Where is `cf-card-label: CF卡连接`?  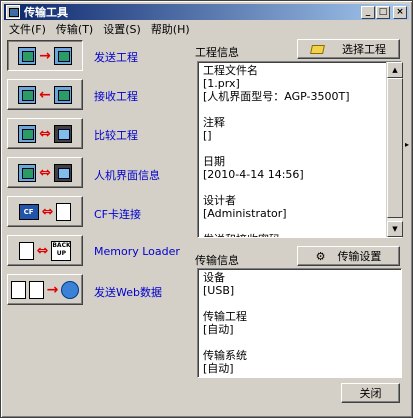 cf-card-label: CF卡连接 is located at coordinates (117, 214).